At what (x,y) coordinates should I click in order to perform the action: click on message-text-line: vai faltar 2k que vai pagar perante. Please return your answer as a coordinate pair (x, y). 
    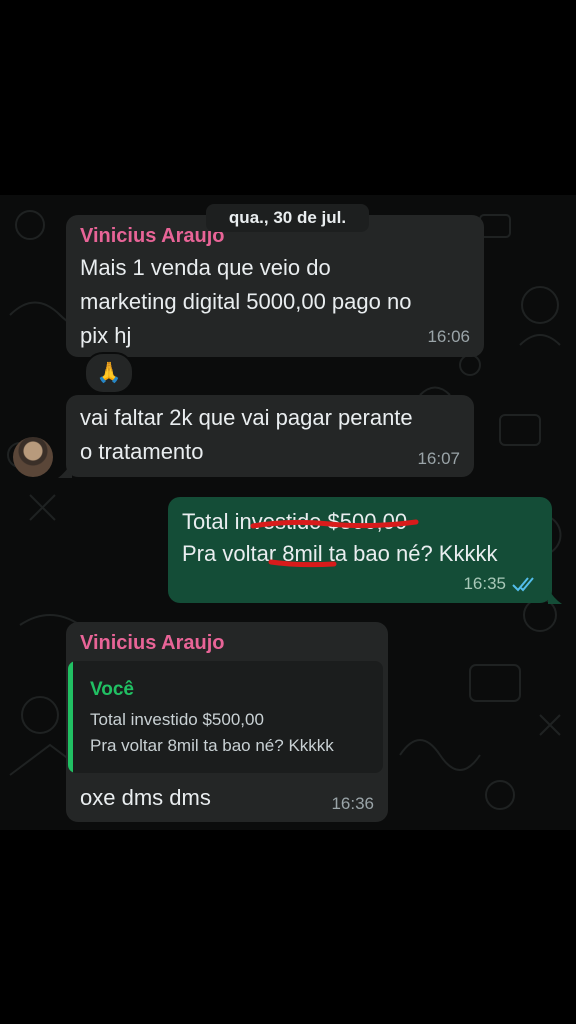
    Looking at the image, I should click on (246, 417).